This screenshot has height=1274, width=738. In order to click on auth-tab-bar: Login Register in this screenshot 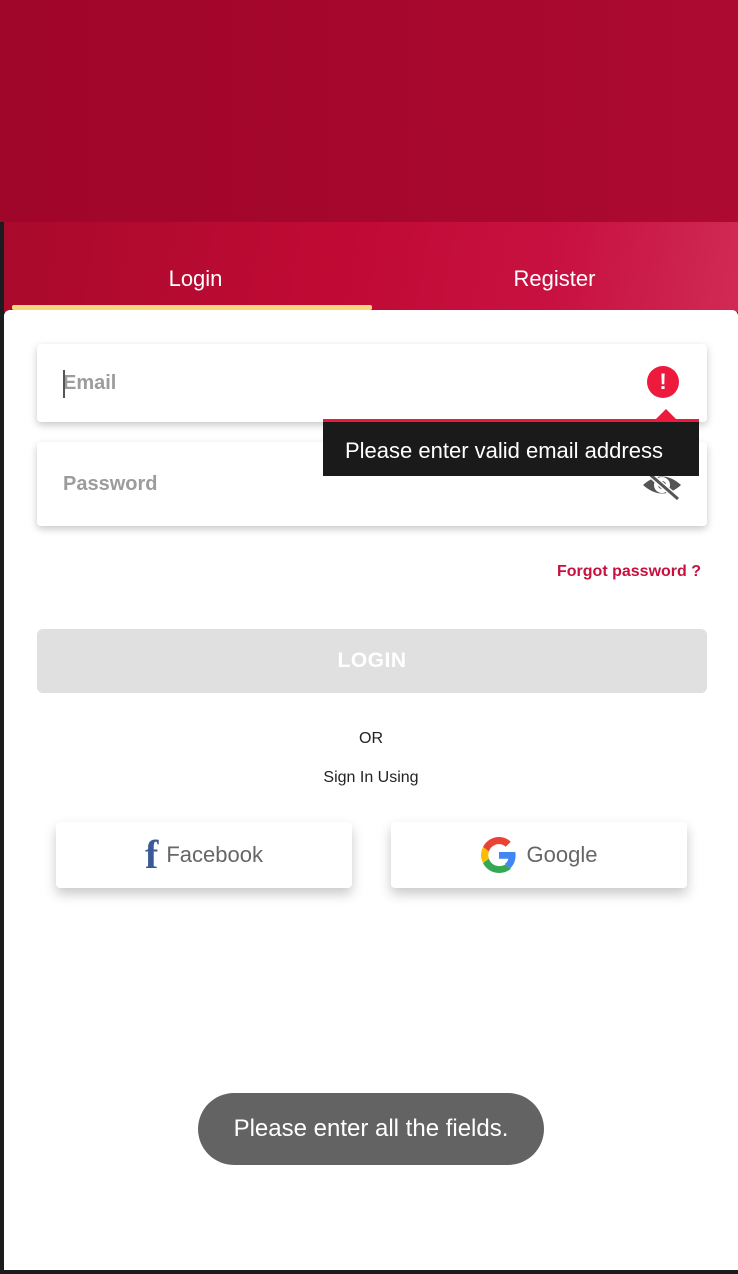, I will do `click(371, 267)`.